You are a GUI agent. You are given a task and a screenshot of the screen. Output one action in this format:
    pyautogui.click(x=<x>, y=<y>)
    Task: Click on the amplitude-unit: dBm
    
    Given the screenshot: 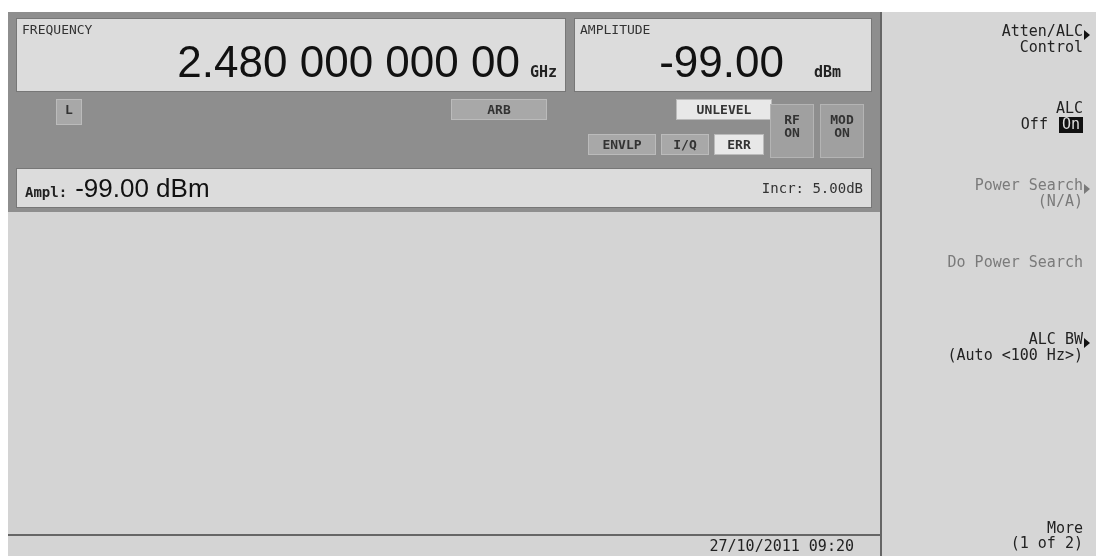 What is the action you would take?
    pyautogui.click(x=827, y=72)
    